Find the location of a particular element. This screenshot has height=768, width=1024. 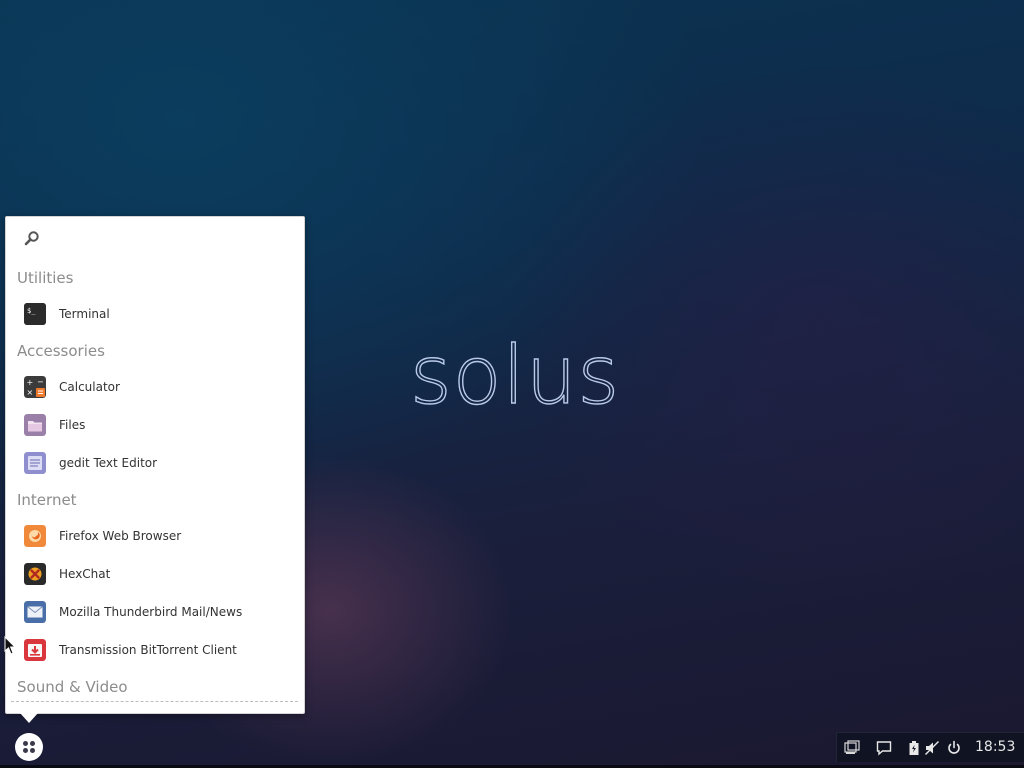

menu-item-label: gedit Text Editor is located at coordinates (108, 463).